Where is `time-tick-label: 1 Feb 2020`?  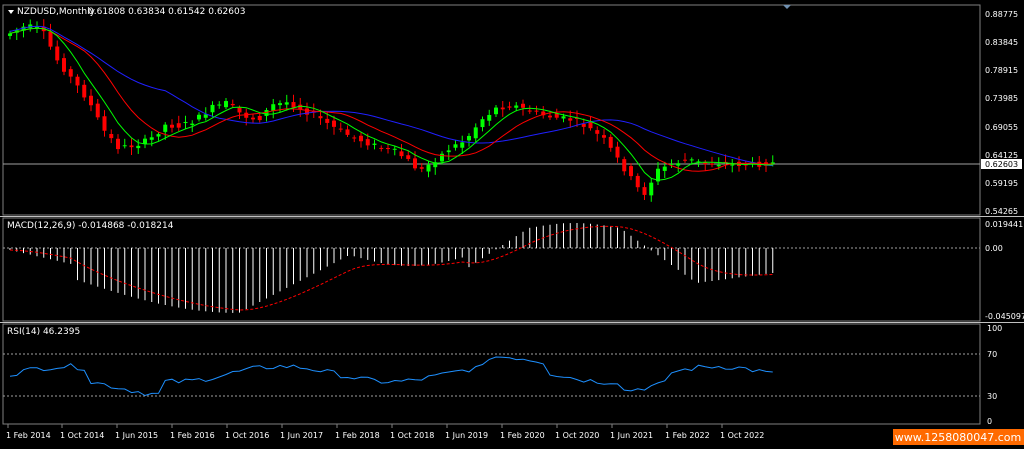
time-tick-label: 1 Feb 2020 is located at coordinates (522, 435).